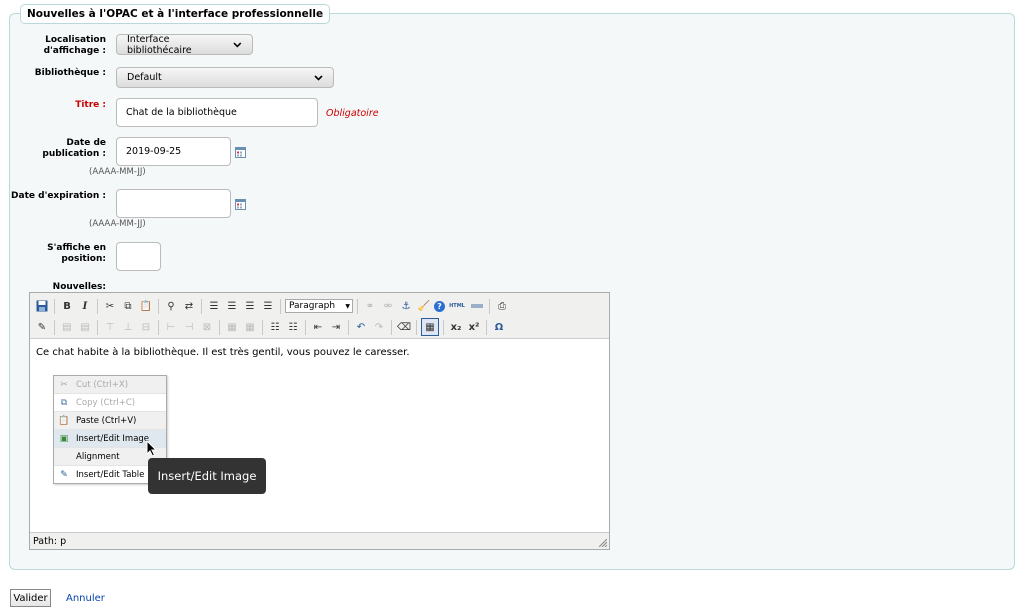 The width and height of the screenshot is (1024, 613). What do you see at coordinates (102, 384) in the screenshot?
I see `context-menu-label: Cut (Ctrl+X)` at bounding box center [102, 384].